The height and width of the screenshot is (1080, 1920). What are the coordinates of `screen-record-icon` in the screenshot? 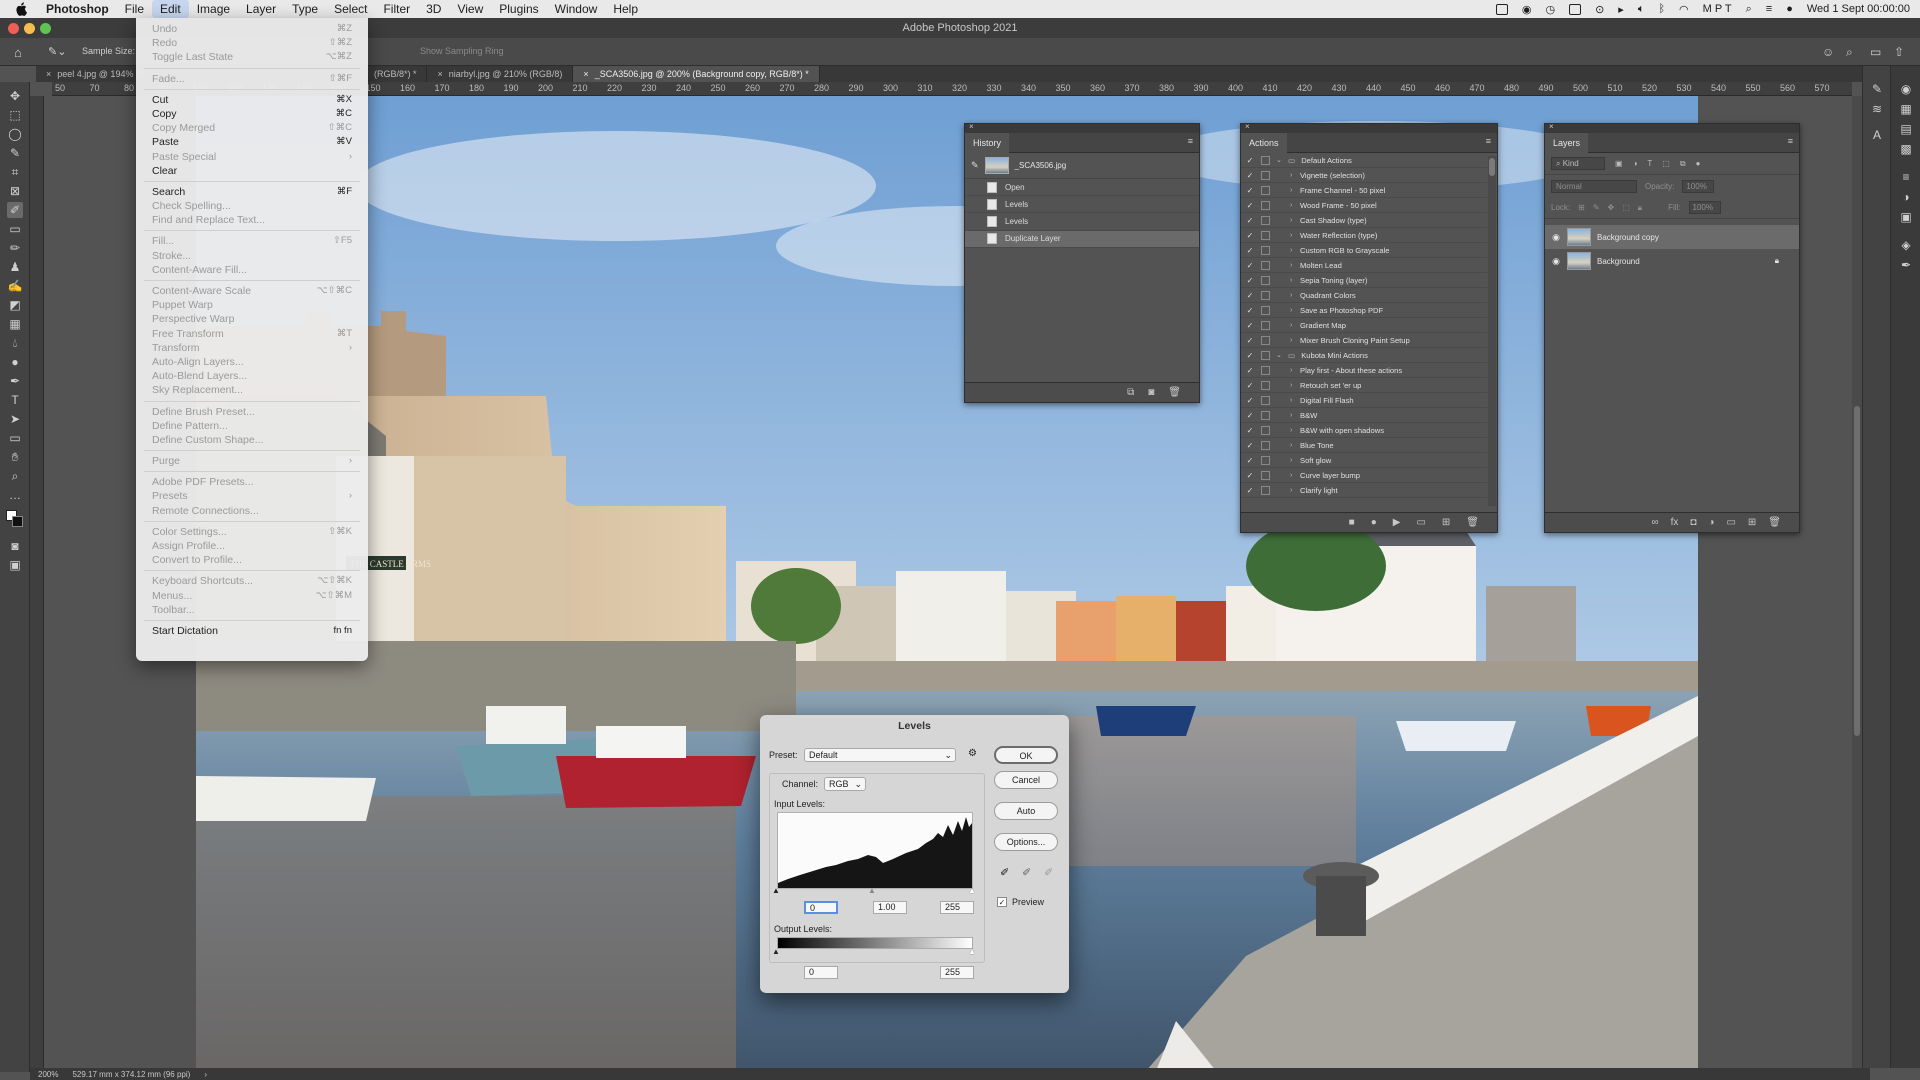 It's located at (1501, 9).